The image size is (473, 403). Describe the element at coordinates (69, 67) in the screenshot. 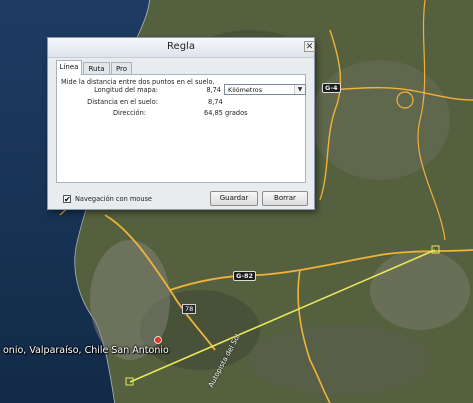

I see `tab-linea: Línea` at that location.